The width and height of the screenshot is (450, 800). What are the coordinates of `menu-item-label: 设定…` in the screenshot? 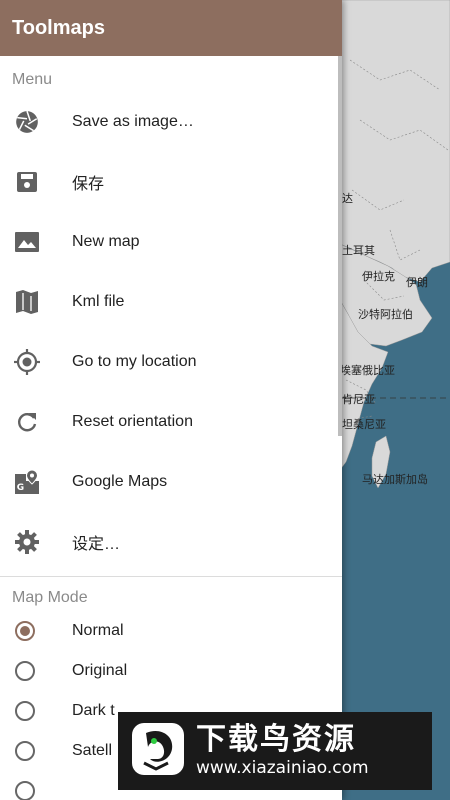 It's located at (96, 544).